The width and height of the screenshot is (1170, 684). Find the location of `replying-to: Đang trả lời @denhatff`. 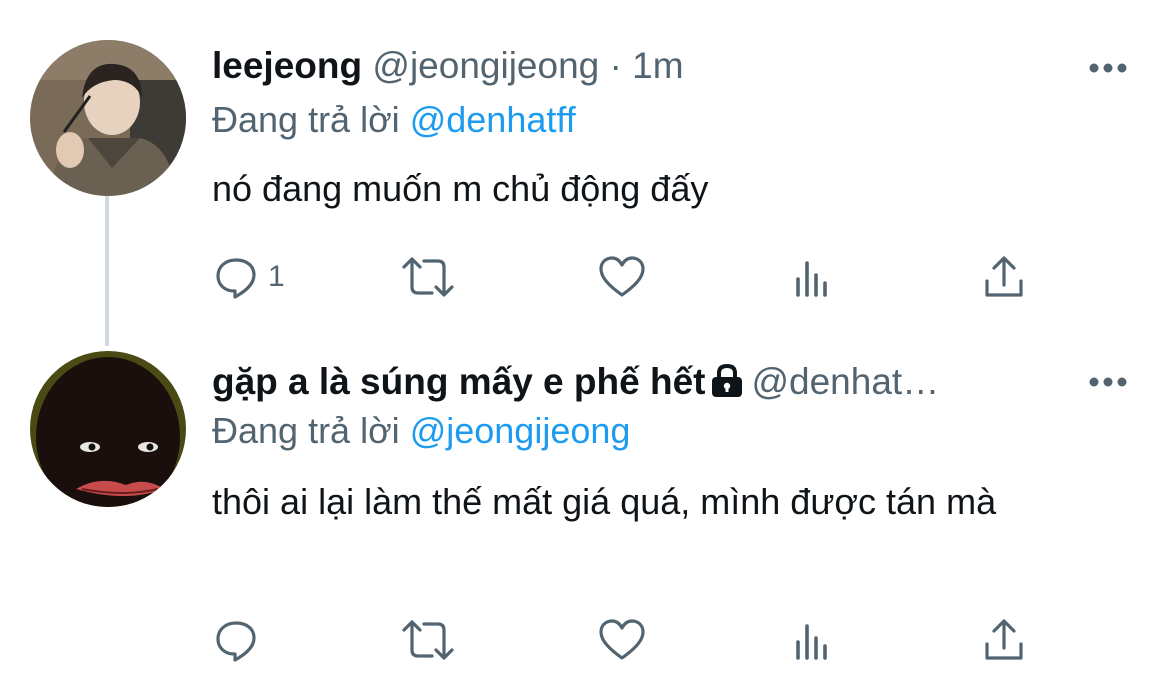

replying-to: Đang trả lời @denhatff is located at coordinates (394, 120).